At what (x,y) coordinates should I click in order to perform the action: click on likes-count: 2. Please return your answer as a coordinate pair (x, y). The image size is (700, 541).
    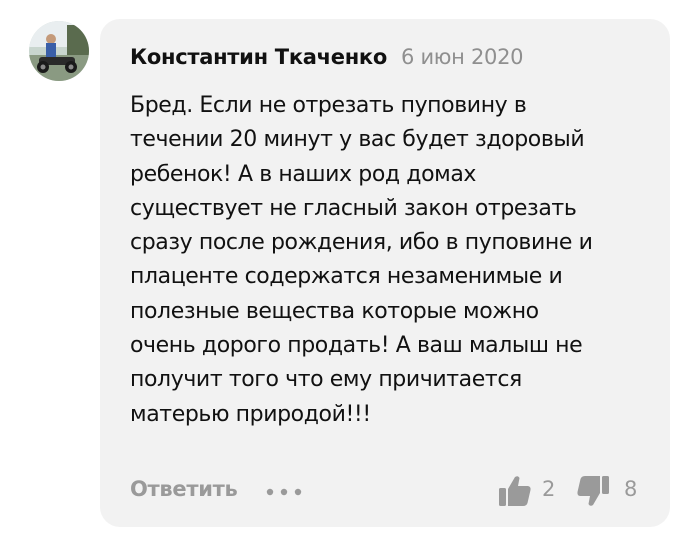
    Looking at the image, I should click on (549, 489).